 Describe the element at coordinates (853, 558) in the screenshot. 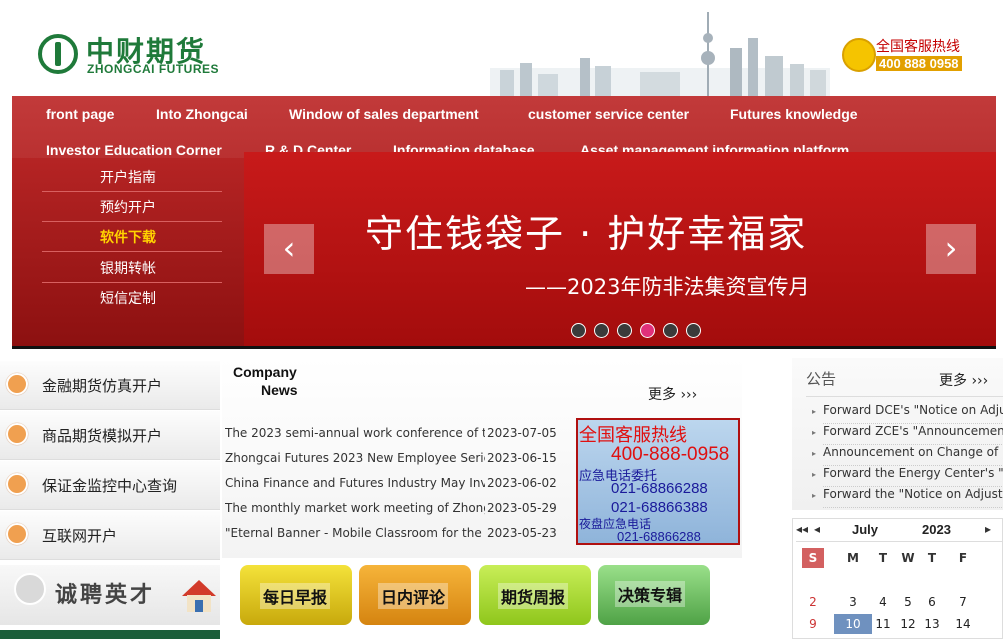

I see `weekday-mon: M` at that location.